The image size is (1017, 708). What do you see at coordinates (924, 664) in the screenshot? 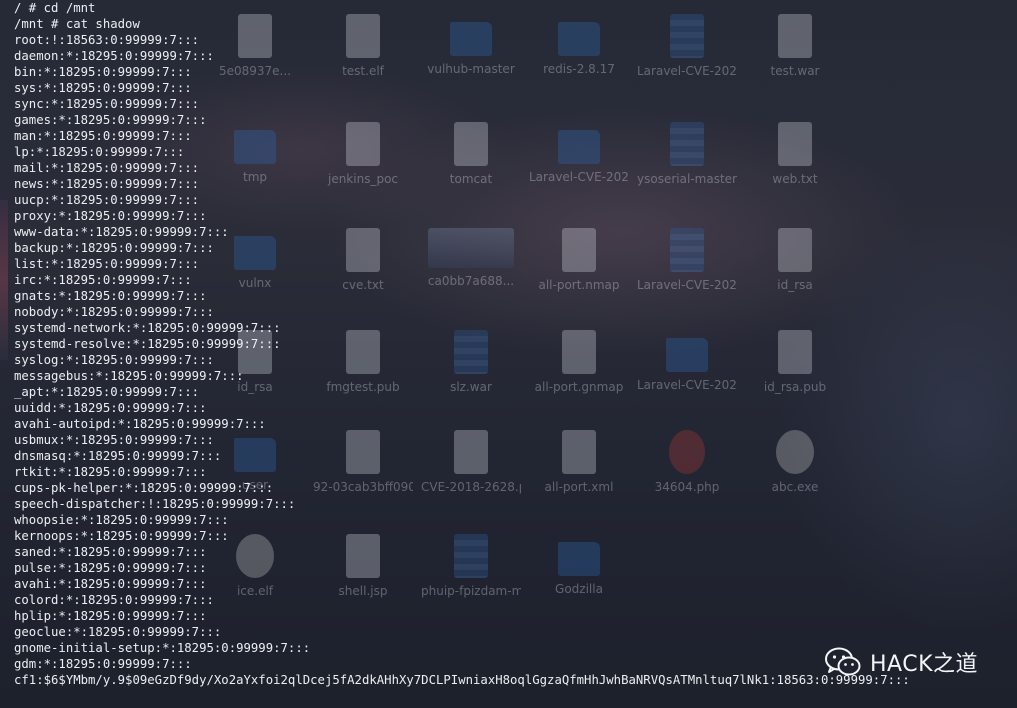
I see `watermark-text: HACK之道` at bounding box center [924, 664].